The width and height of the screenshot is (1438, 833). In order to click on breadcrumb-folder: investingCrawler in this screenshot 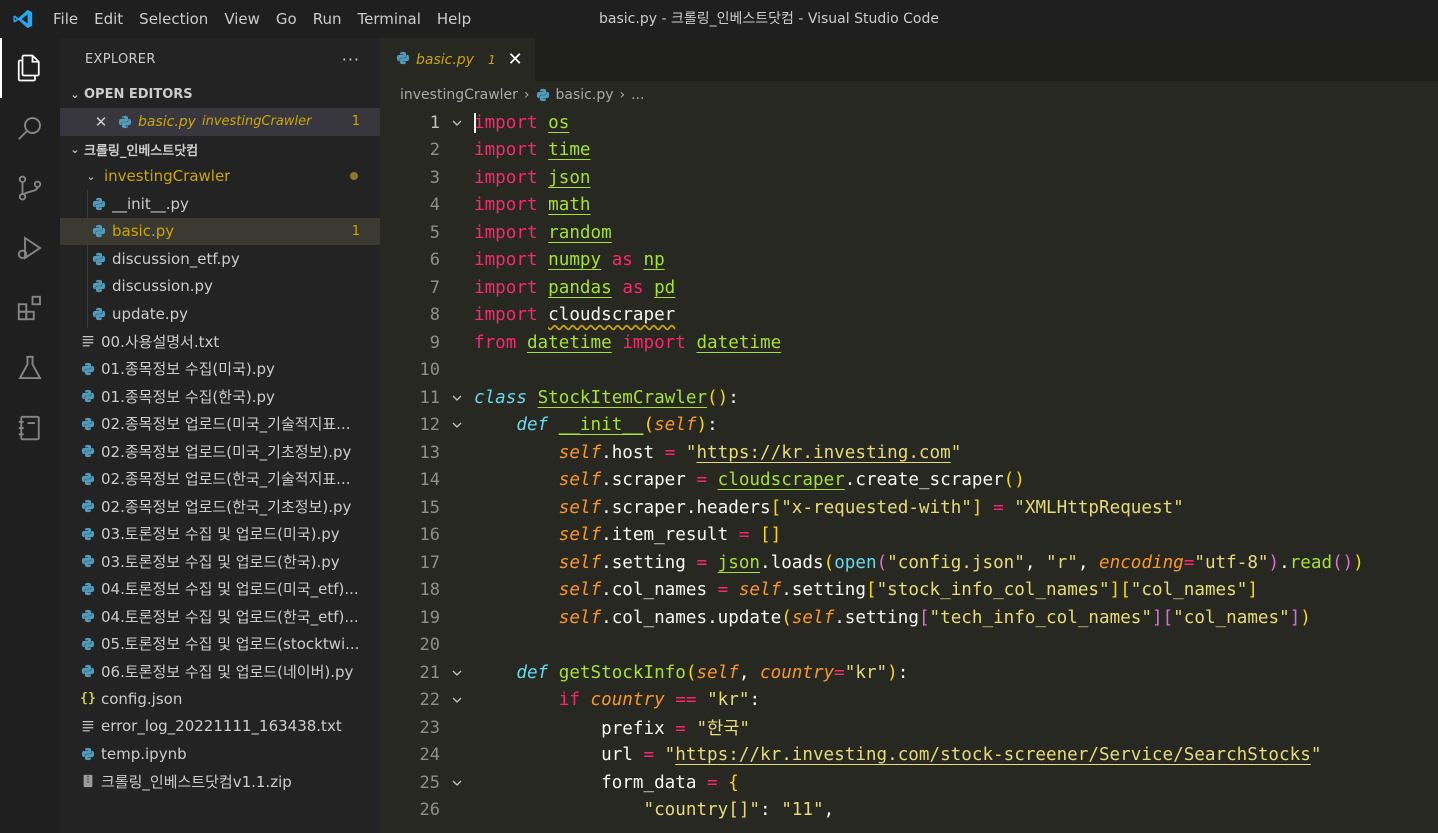, I will do `click(459, 95)`.